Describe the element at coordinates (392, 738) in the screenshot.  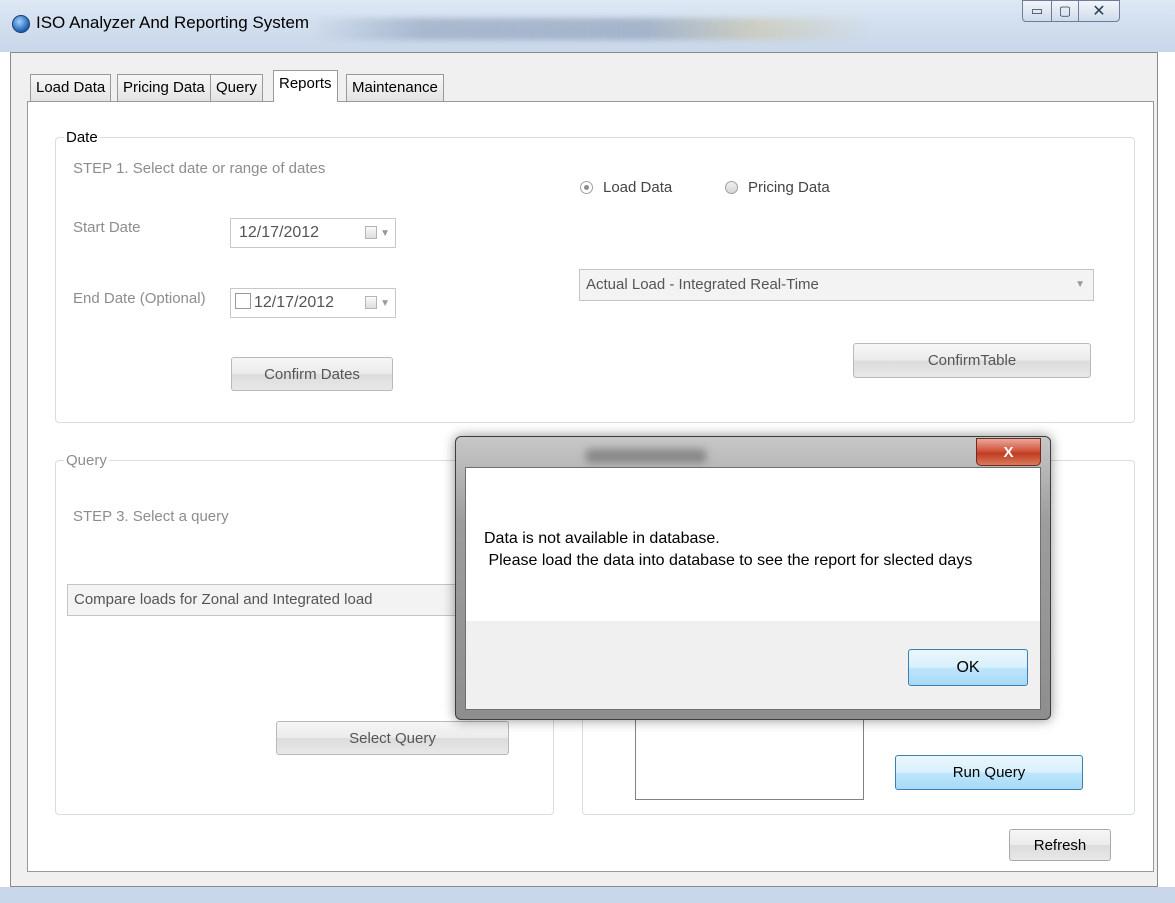
I see `select-query-button: Select Query` at that location.